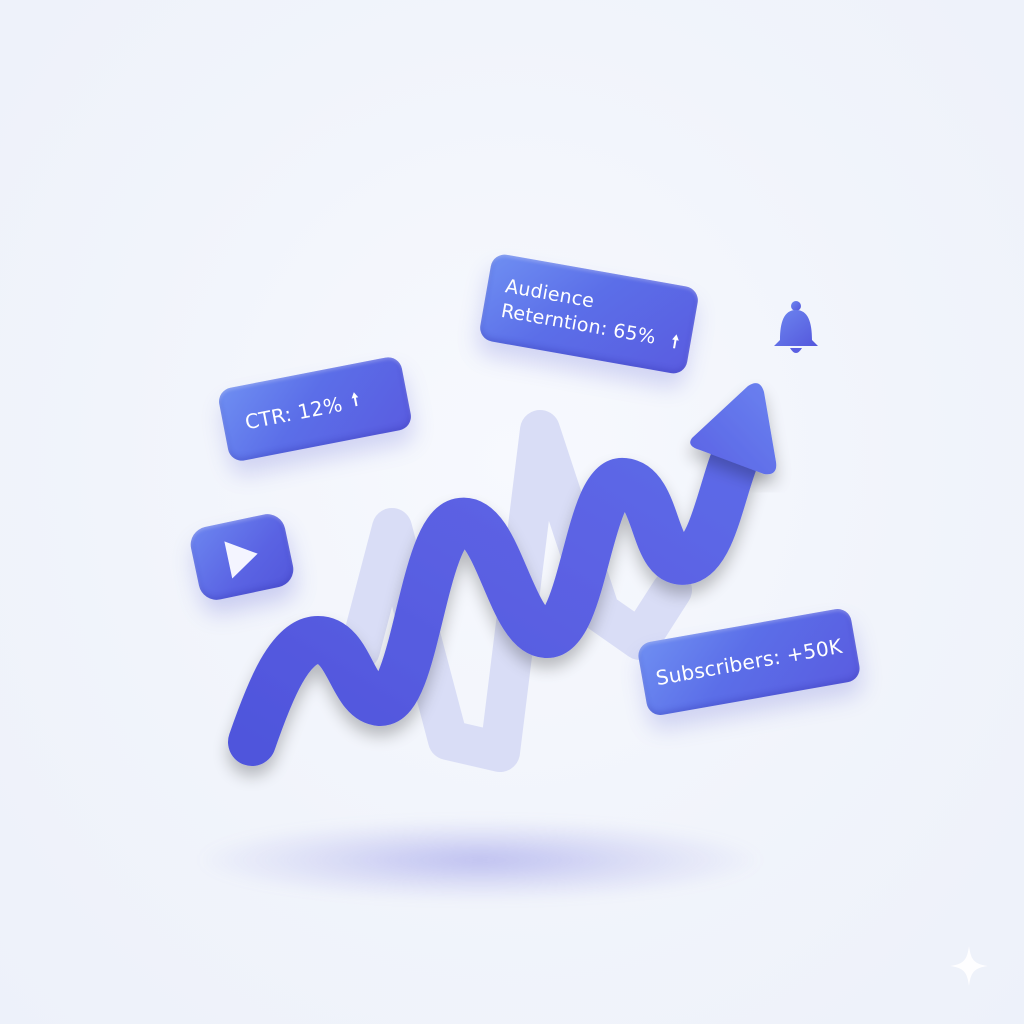 Image resolution: width=1024 pixels, height=1024 pixels. What do you see at coordinates (294, 413) in the screenshot?
I see `ctr-label: CTR: 12%` at bounding box center [294, 413].